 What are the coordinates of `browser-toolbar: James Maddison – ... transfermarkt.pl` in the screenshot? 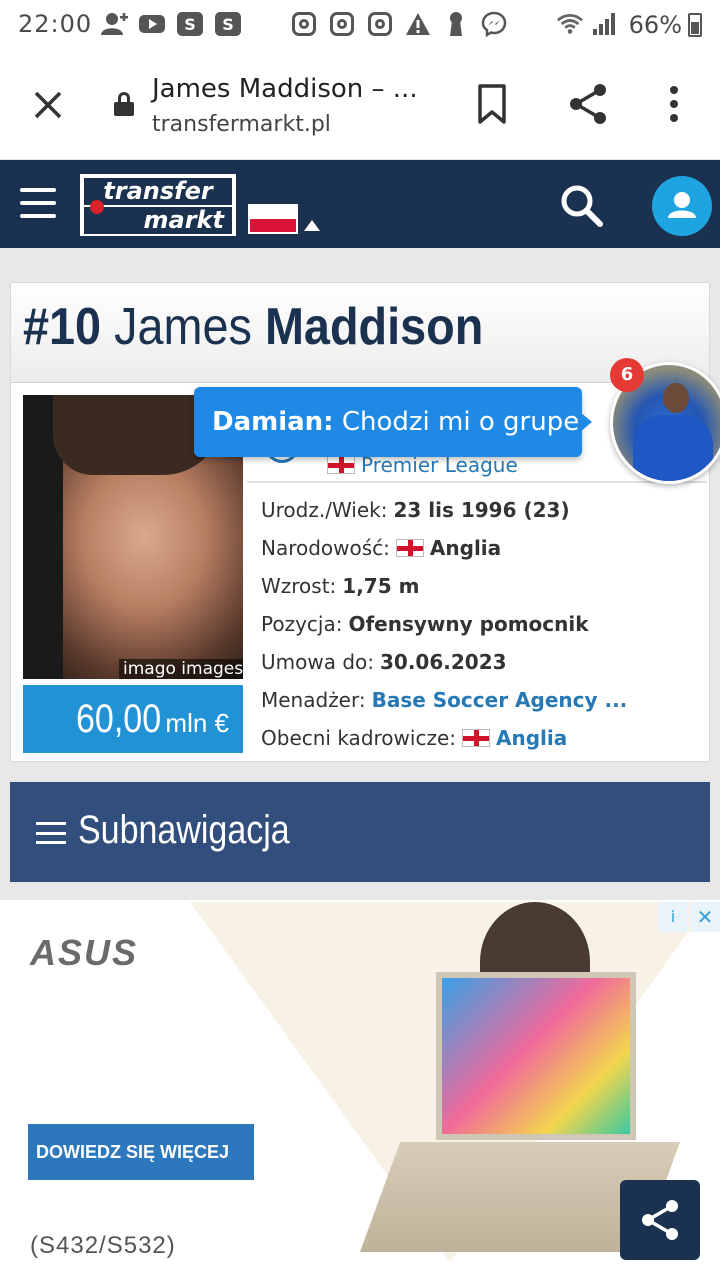 It's located at (360, 105).